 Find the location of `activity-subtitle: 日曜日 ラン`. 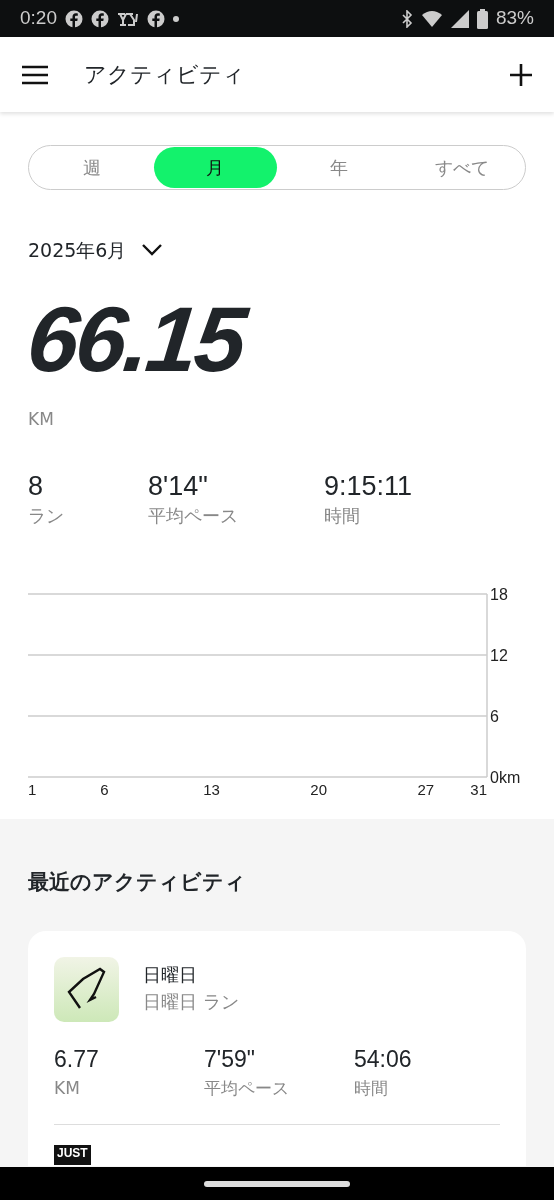

activity-subtitle: 日曜日 ラン is located at coordinates (191, 1001).